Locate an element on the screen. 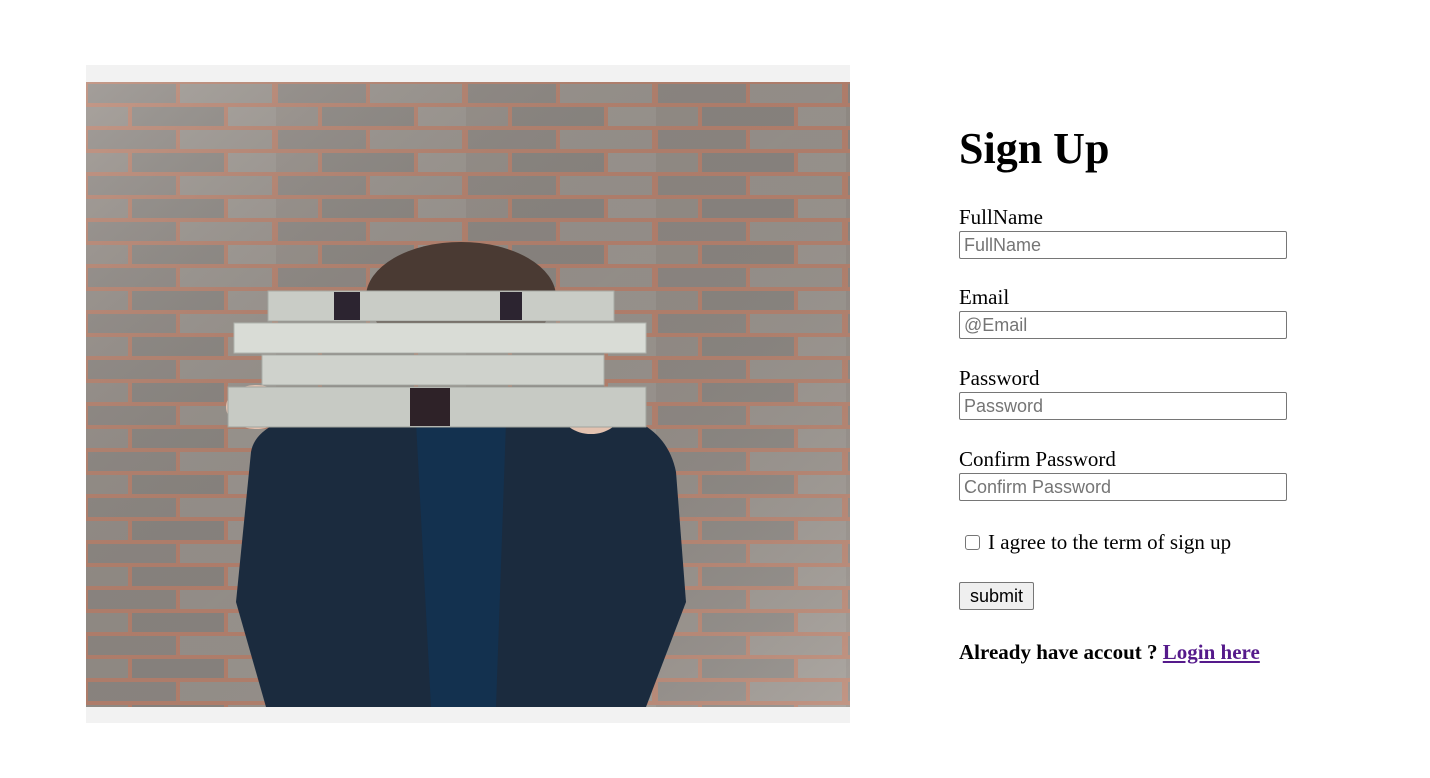  login-link: Login here is located at coordinates (1211, 652).